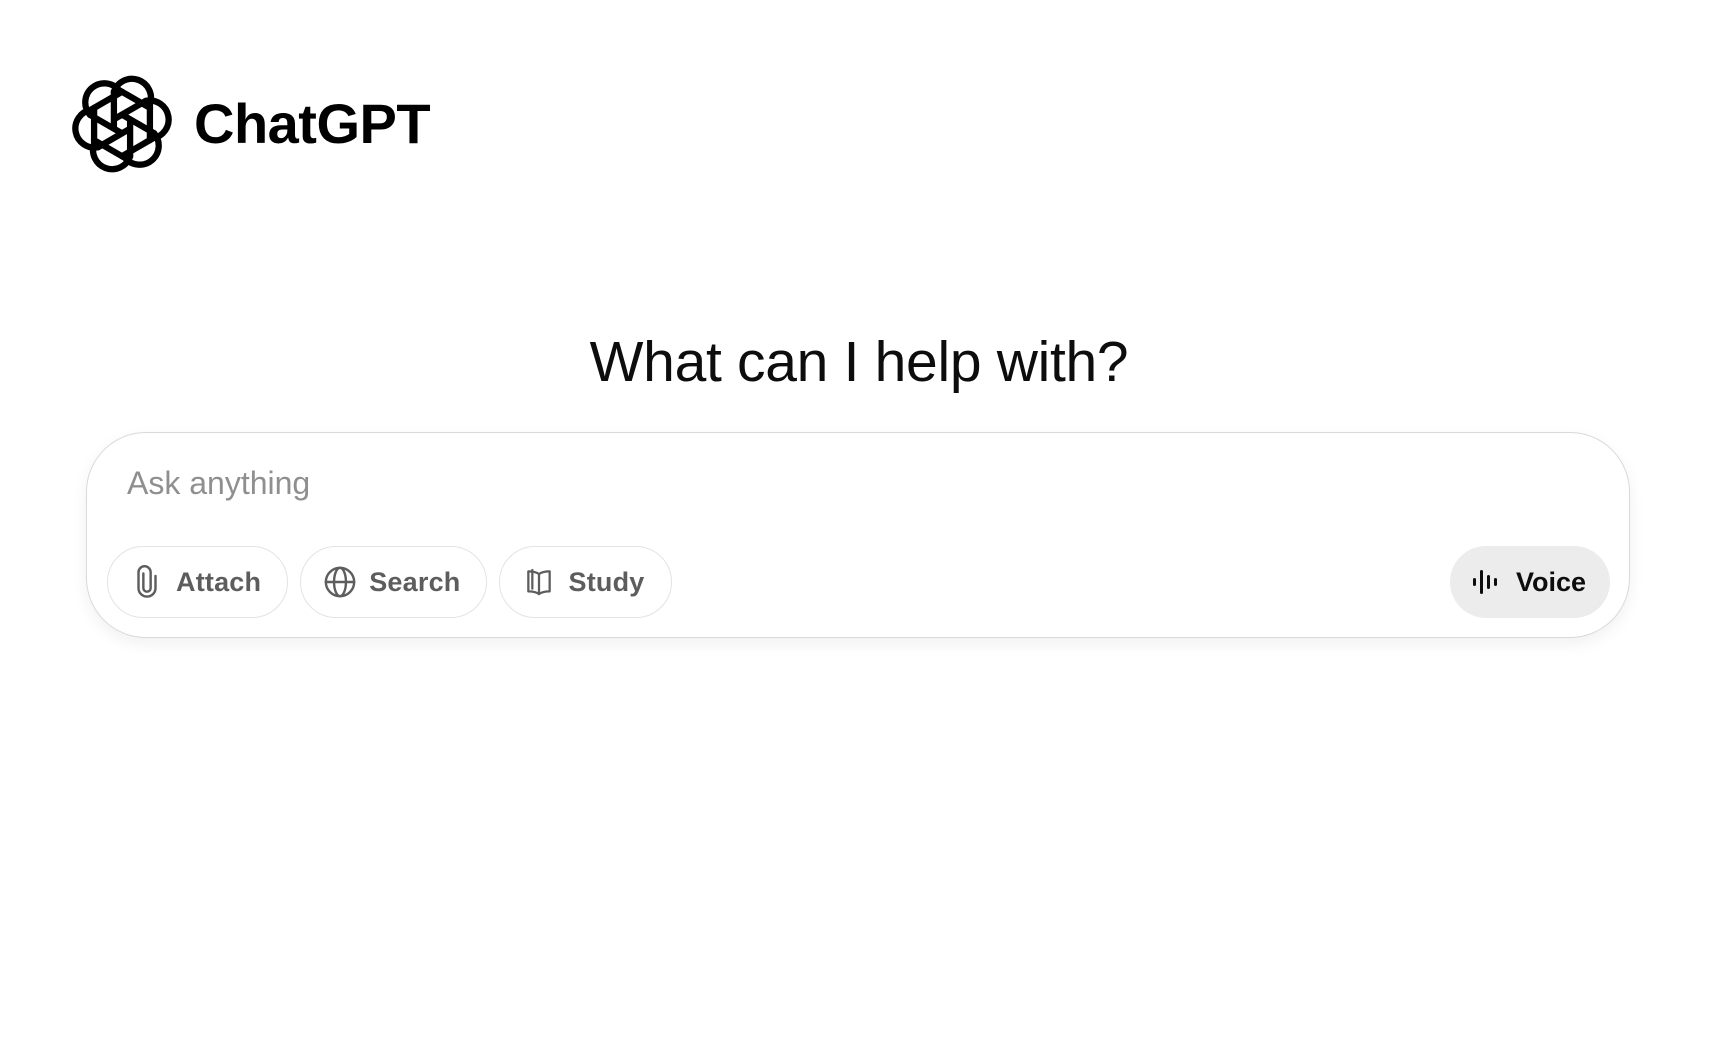  I want to click on voice-button: Voice, so click(1529, 582).